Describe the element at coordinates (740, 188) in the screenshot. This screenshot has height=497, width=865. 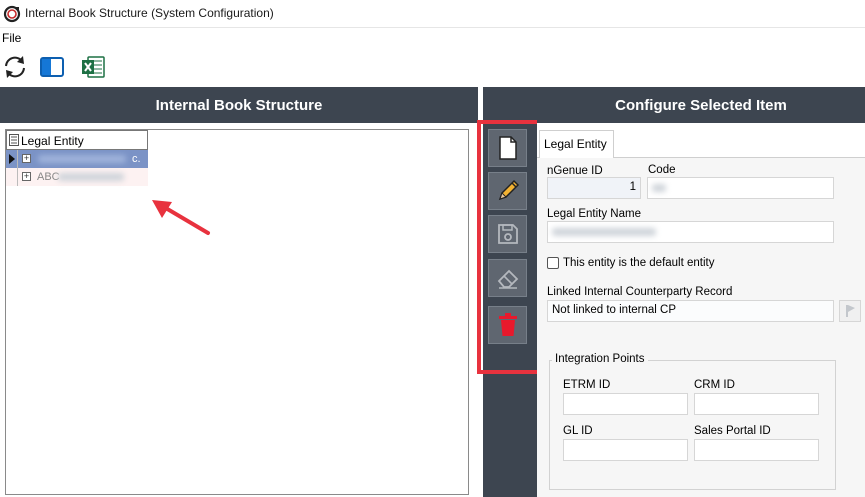
I see `code-field` at that location.